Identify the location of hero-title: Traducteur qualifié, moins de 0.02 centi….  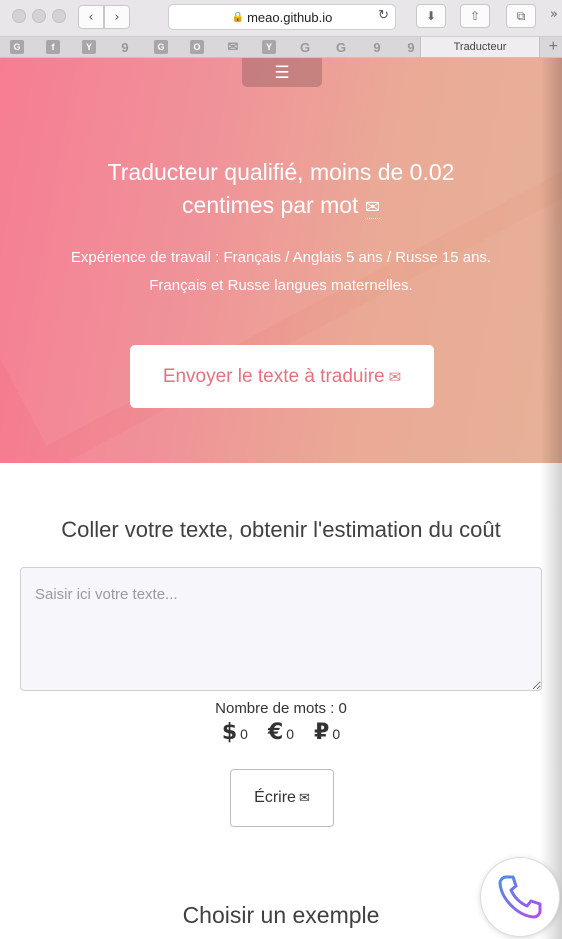
(281, 190).